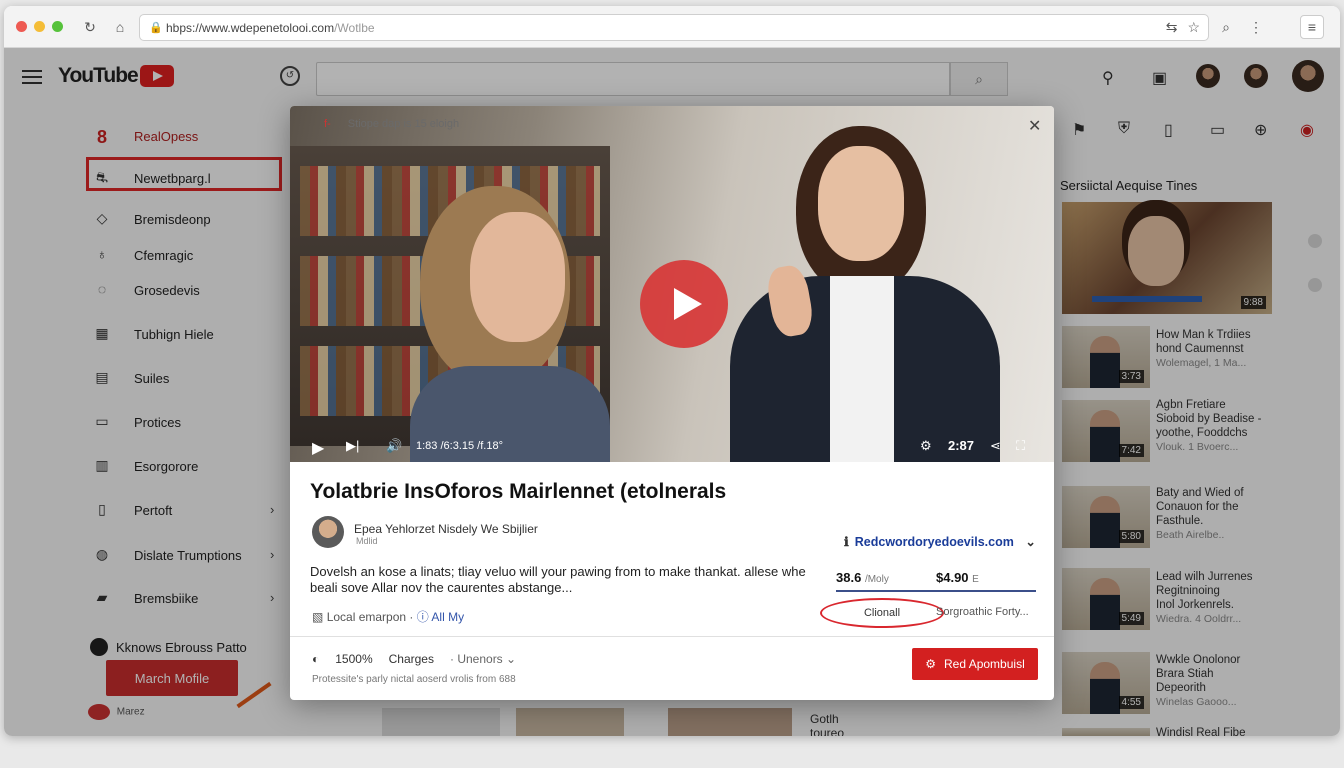 The image size is (1344, 768). I want to click on url-text: hbps://www.wdepenetolooi.com/Wotlbe, so click(270, 28).